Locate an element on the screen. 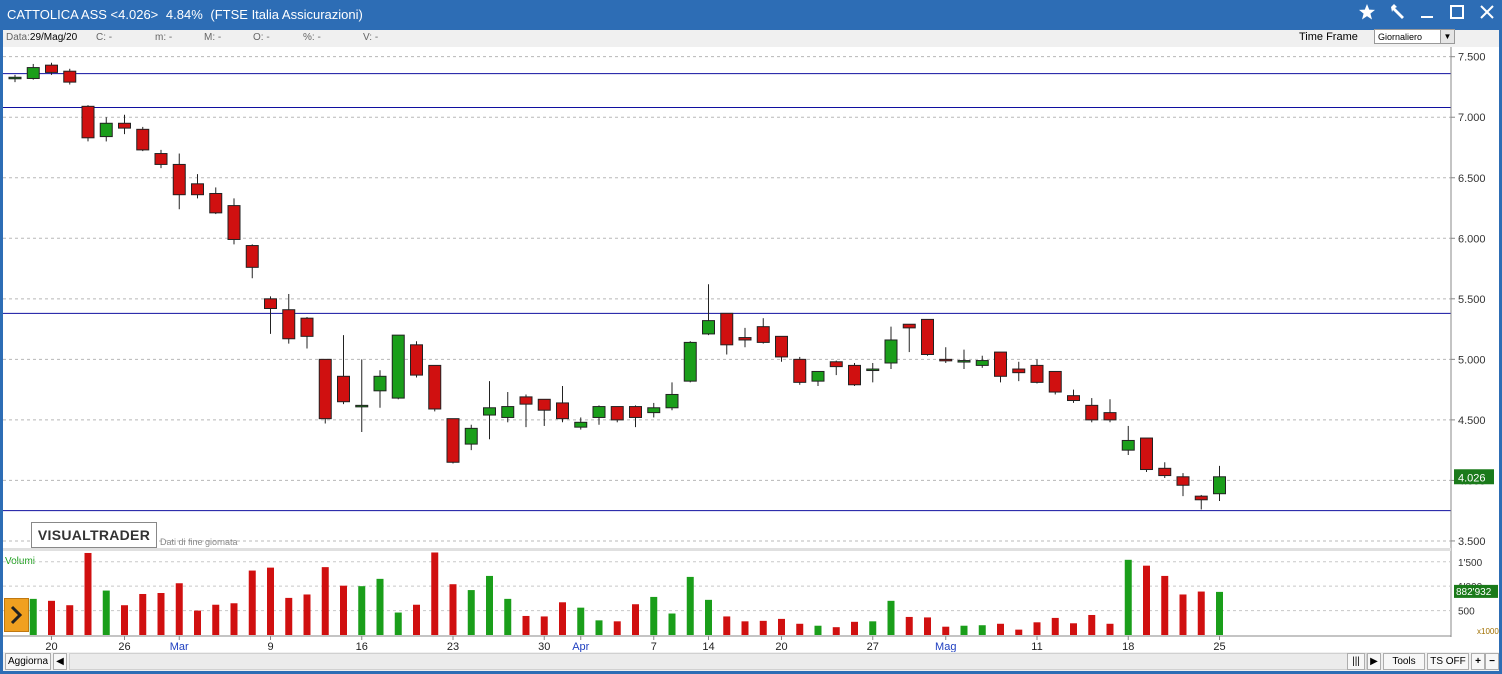  status-bar: Aggiorna ◀ ||| ▶ Tools TS OFF + − is located at coordinates (751, 661).